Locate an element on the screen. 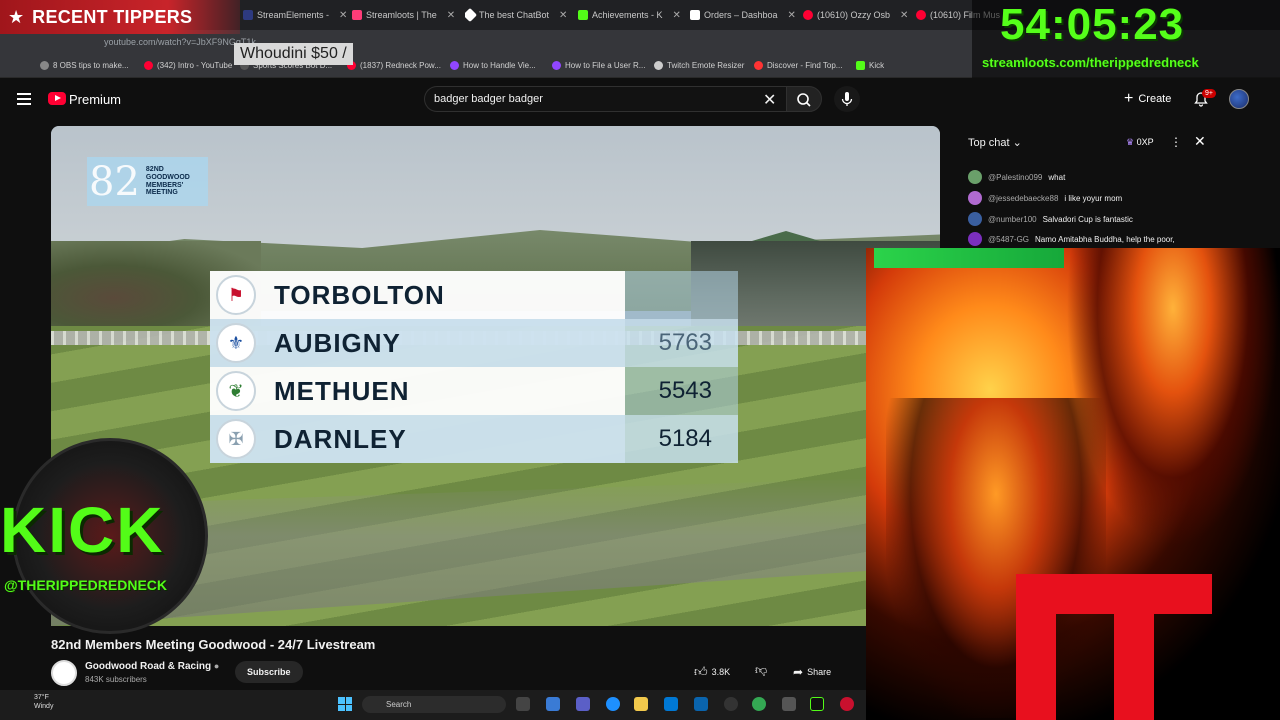 This screenshot has width=1280, height=720. leaderboard-row: ❦ METHUEN 5543 is located at coordinates (474, 391).